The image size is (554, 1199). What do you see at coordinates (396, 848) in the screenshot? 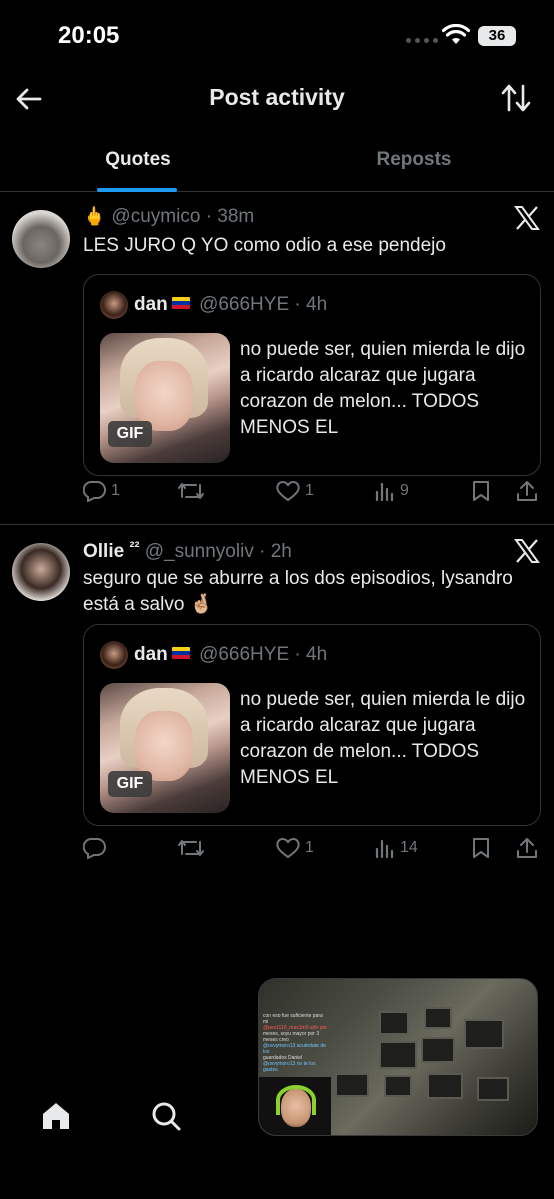
I see `views-button: 14` at bounding box center [396, 848].